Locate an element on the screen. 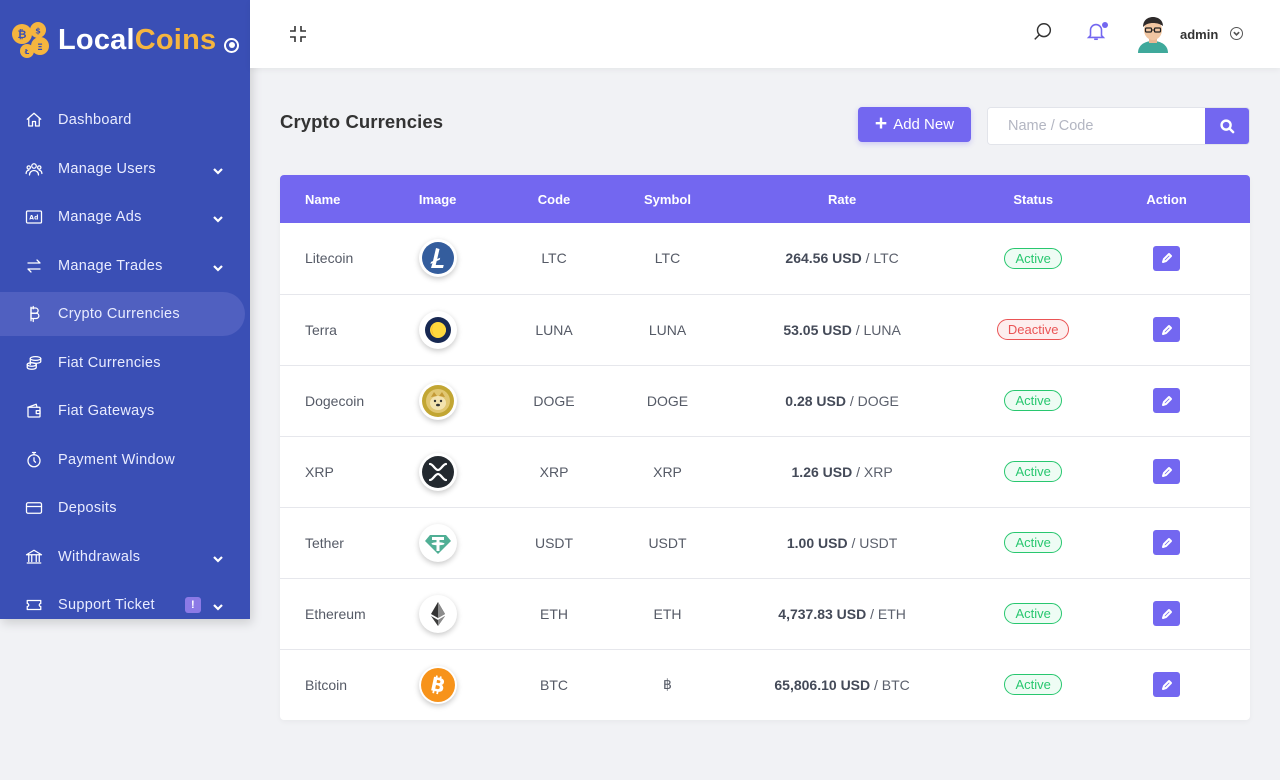  bell-icon is located at coordinates (1097, 32).